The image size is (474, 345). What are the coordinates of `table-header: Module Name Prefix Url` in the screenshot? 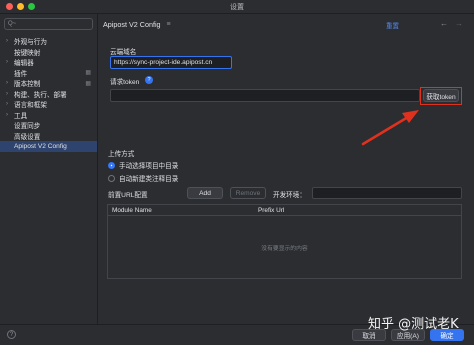 It's located at (284, 210).